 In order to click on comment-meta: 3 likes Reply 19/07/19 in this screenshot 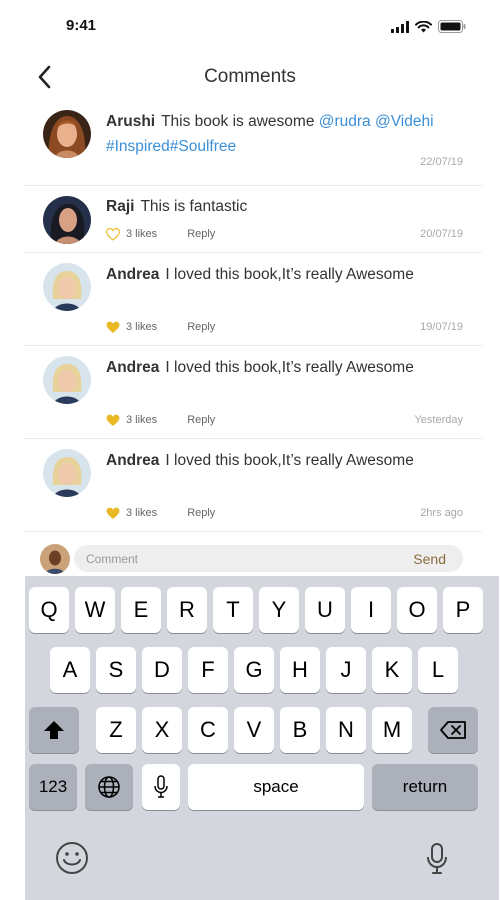, I will do `click(284, 327)`.